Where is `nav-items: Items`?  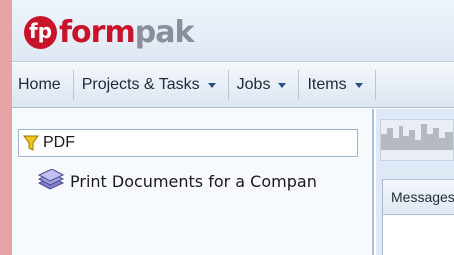 nav-items: Items is located at coordinates (337, 85).